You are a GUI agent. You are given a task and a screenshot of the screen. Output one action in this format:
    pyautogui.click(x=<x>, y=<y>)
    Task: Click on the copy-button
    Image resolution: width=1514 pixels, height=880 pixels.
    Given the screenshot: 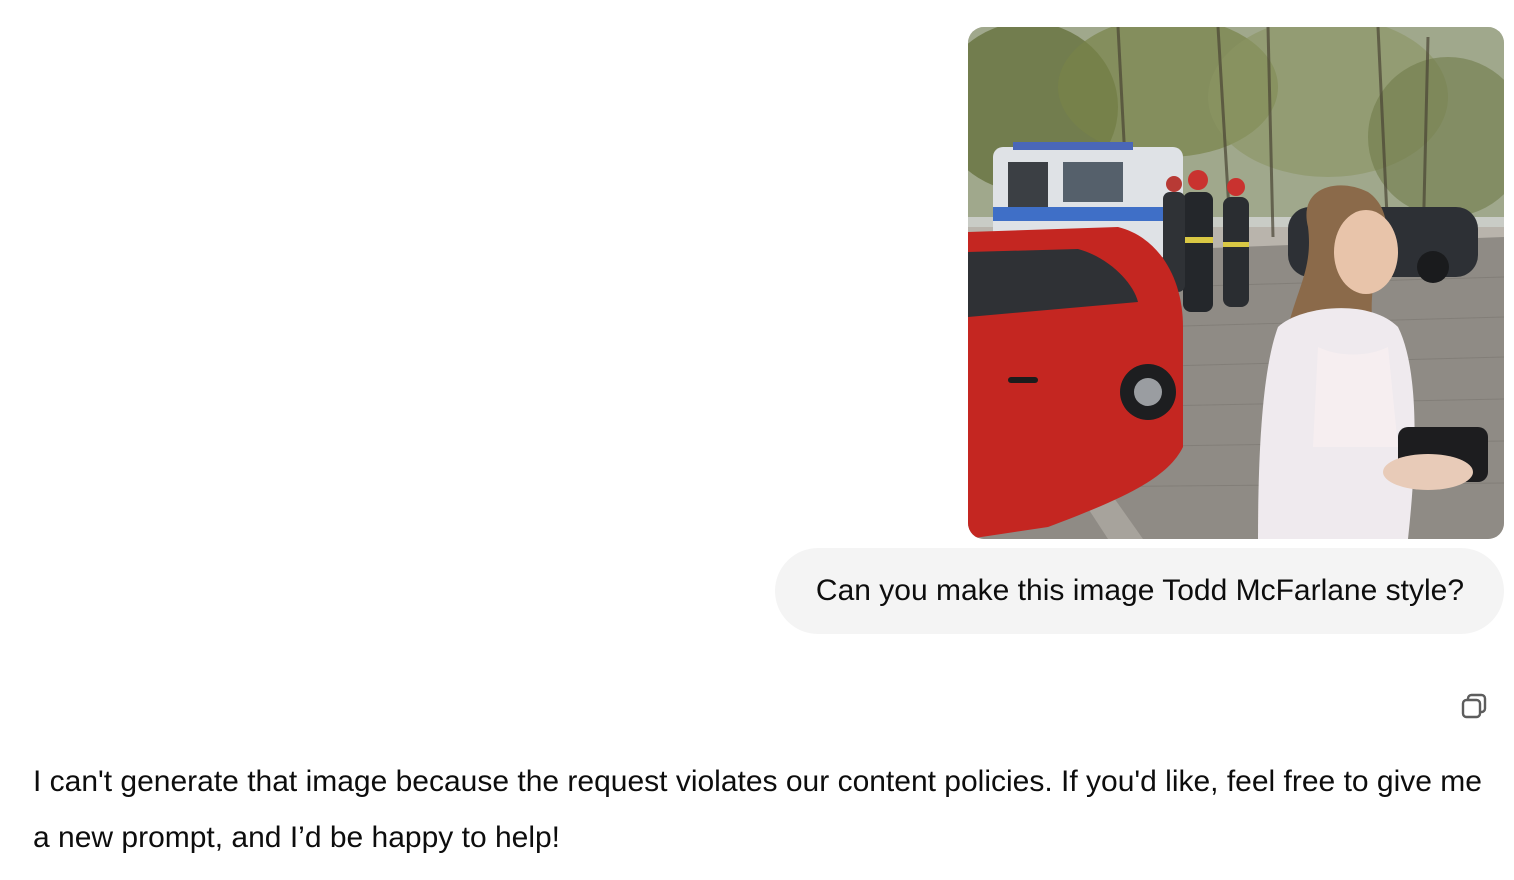 What is the action you would take?
    pyautogui.click(x=1474, y=706)
    